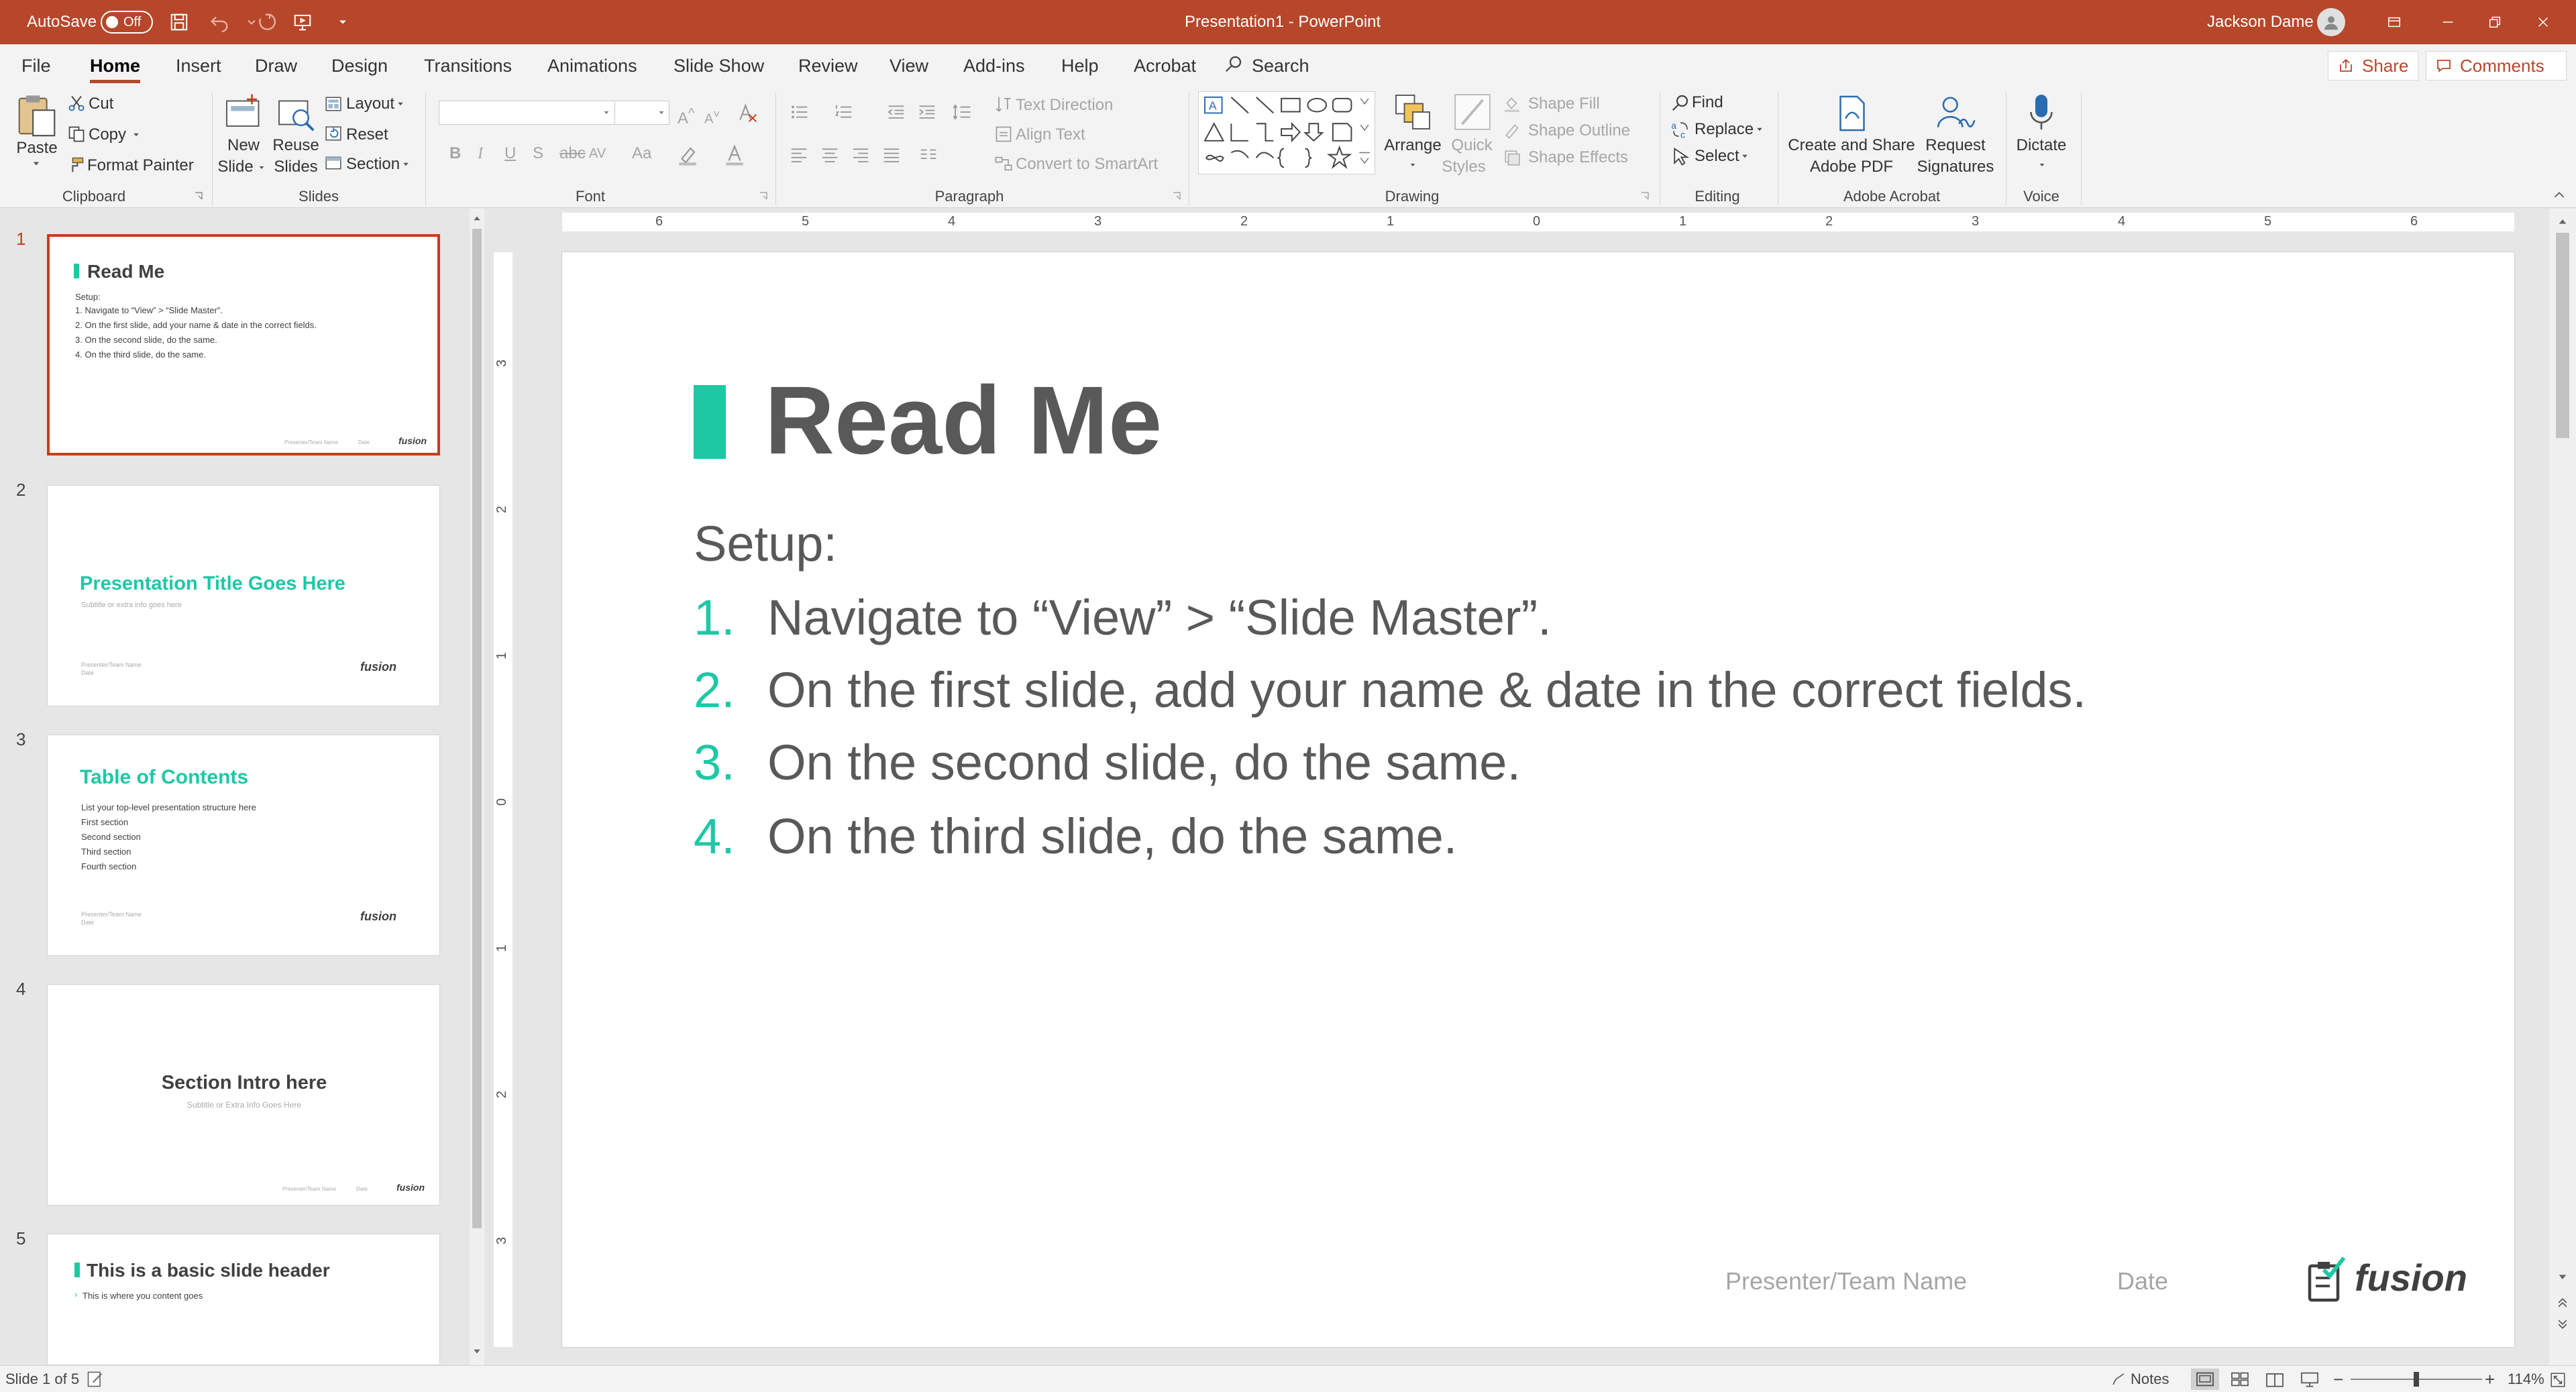  I want to click on font-name-dropdown-icon, so click(606, 112).